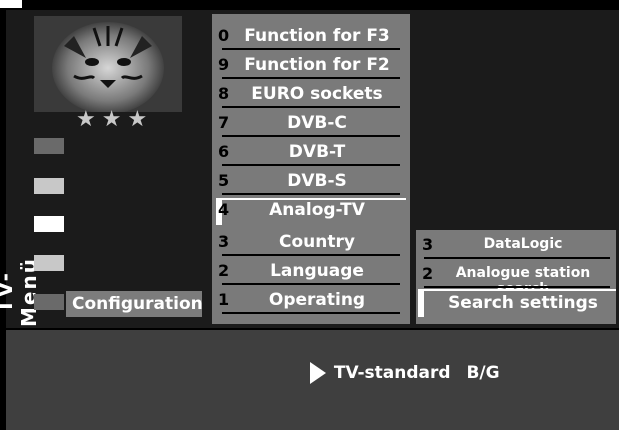 This screenshot has height=430, width=619. What do you see at coordinates (11, 4) in the screenshot?
I see `screen-corner` at bounding box center [11, 4].